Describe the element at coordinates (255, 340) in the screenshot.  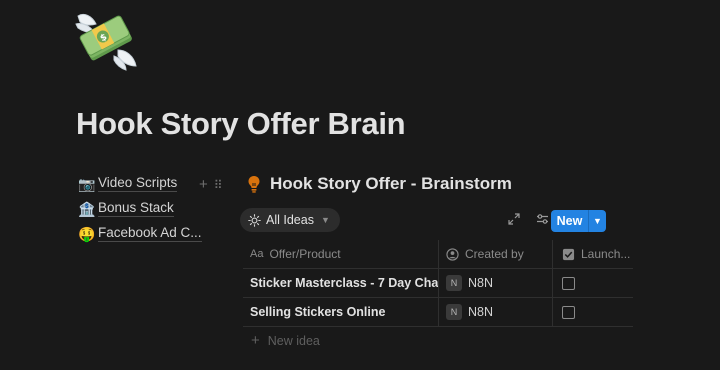
I see `plus-icon: +` at that location.